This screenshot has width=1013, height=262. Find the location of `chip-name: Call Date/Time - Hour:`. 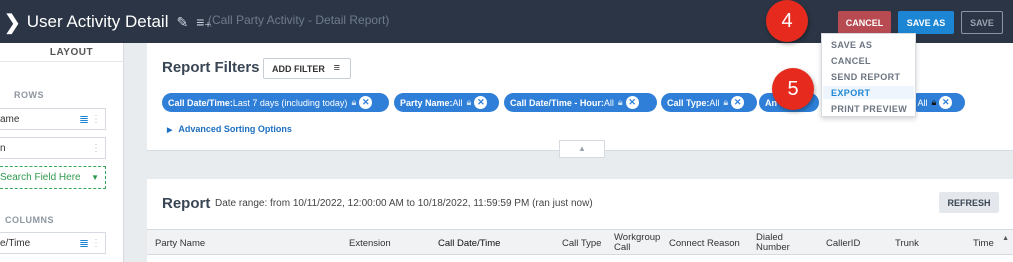

chip-name: Call Date/Time - Hour: is located at coordinates (557, 102).